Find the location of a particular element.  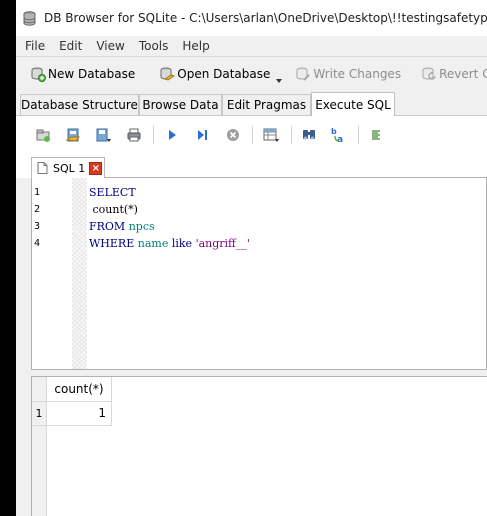

line-number: 1 is located at coordinates (37, 192).